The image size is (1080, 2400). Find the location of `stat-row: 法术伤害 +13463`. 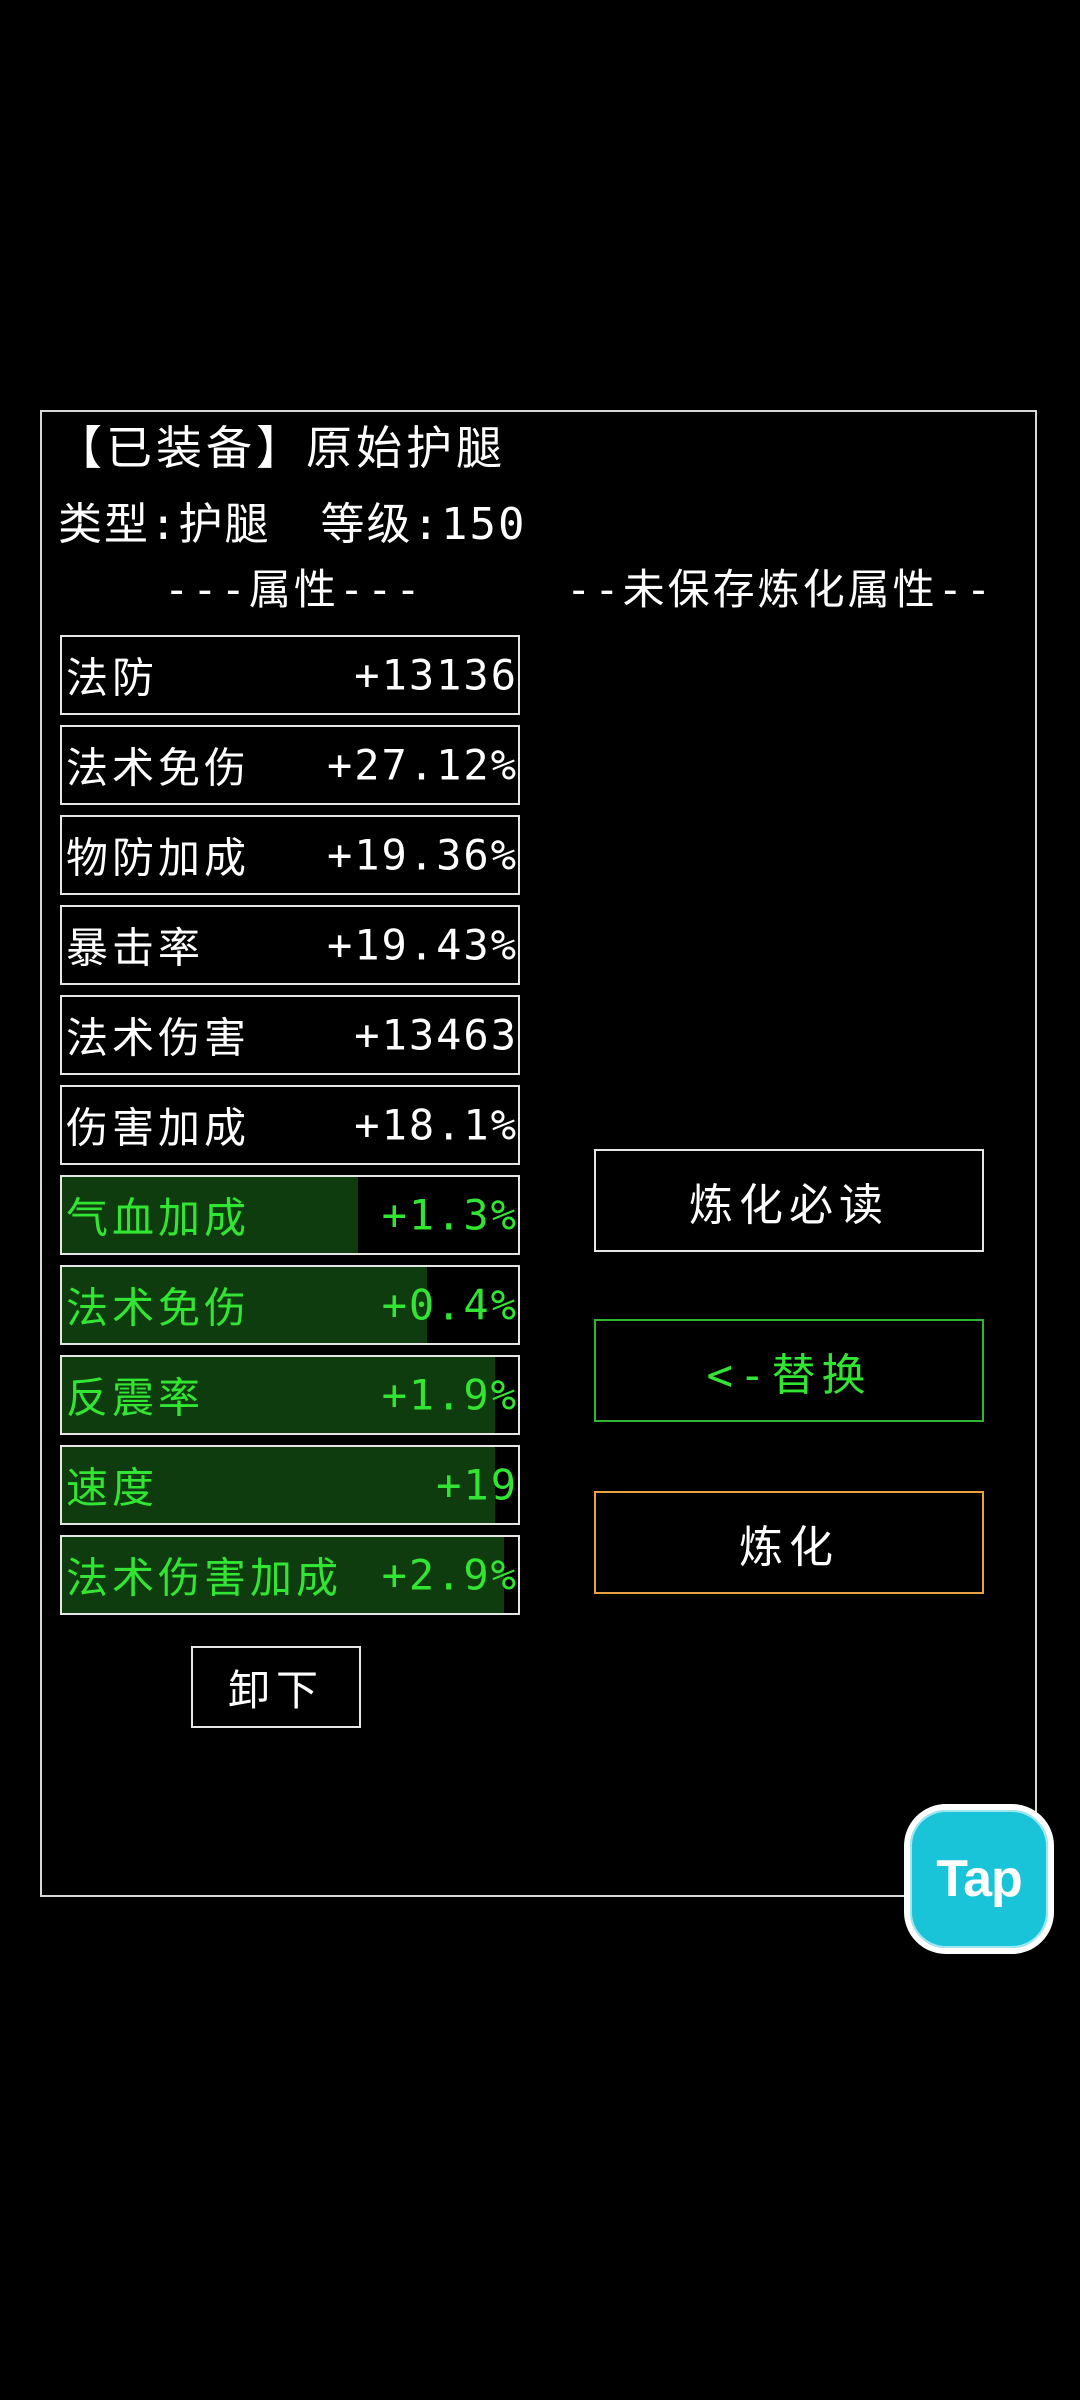

stat-row: 法术伤害 +13463 is located at coordinates (290, 1035).